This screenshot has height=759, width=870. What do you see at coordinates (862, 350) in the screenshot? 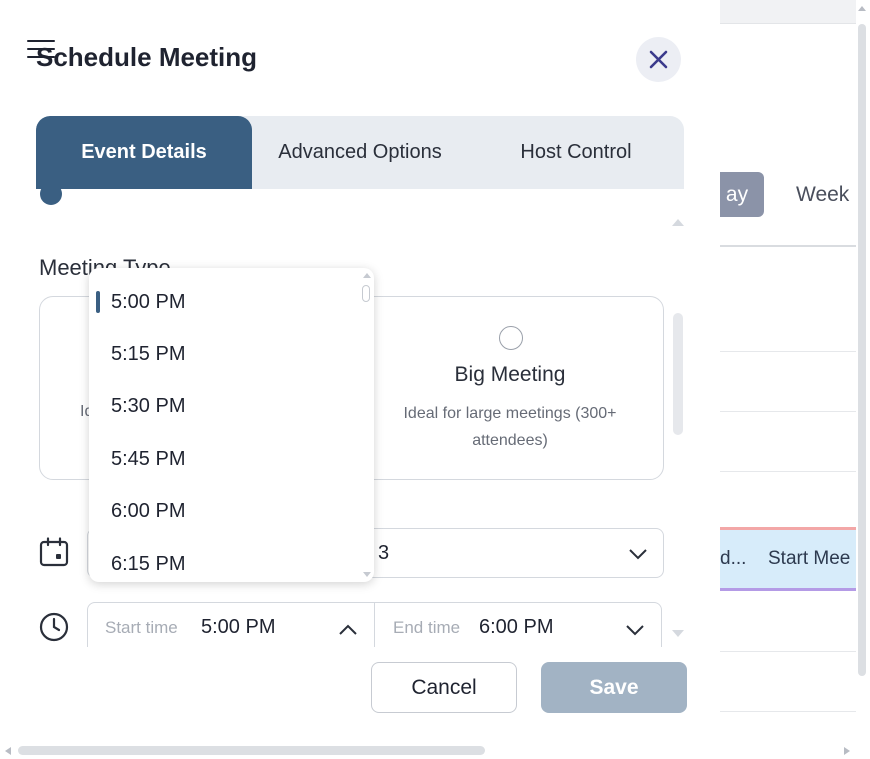
I see `vertical-scrollbar` at bounding box center [862, 350].